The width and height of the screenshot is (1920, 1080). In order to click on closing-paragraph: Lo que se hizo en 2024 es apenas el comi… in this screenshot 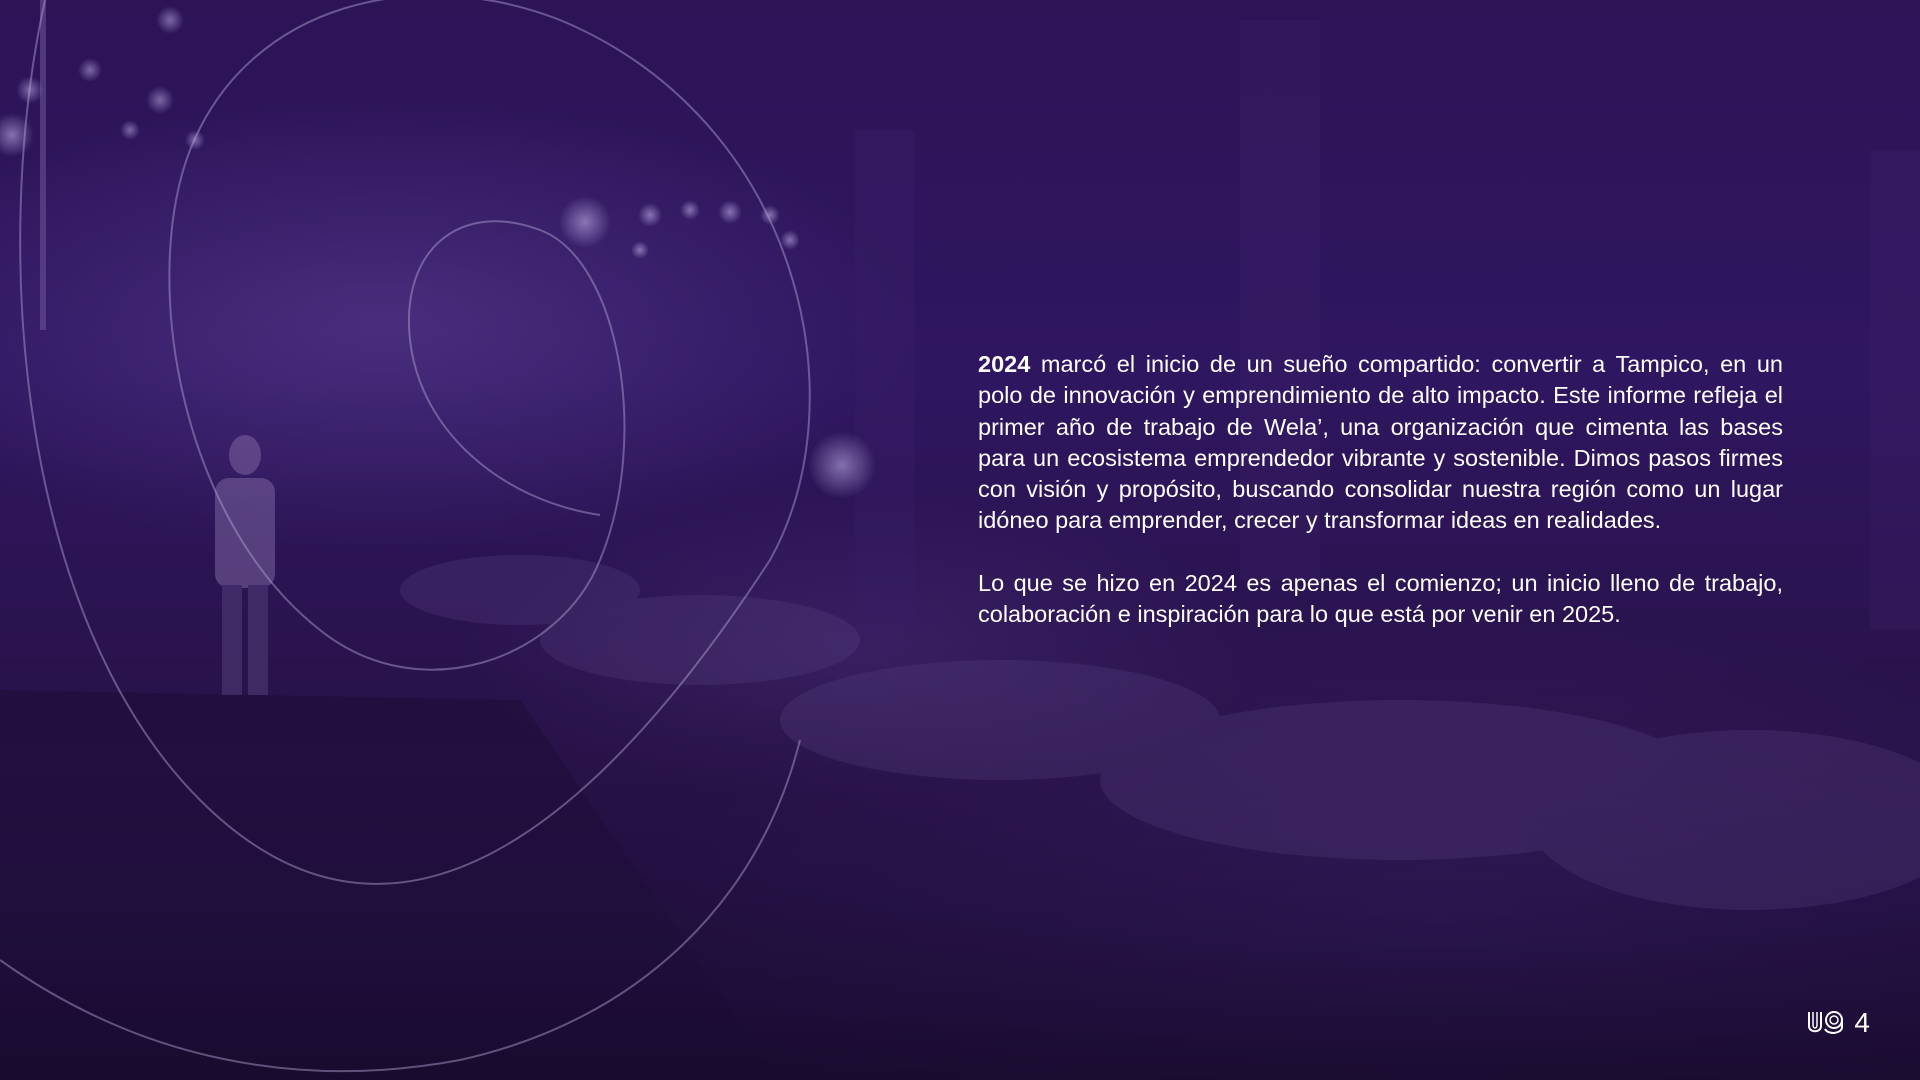, I will do `click(1380, 598)`.